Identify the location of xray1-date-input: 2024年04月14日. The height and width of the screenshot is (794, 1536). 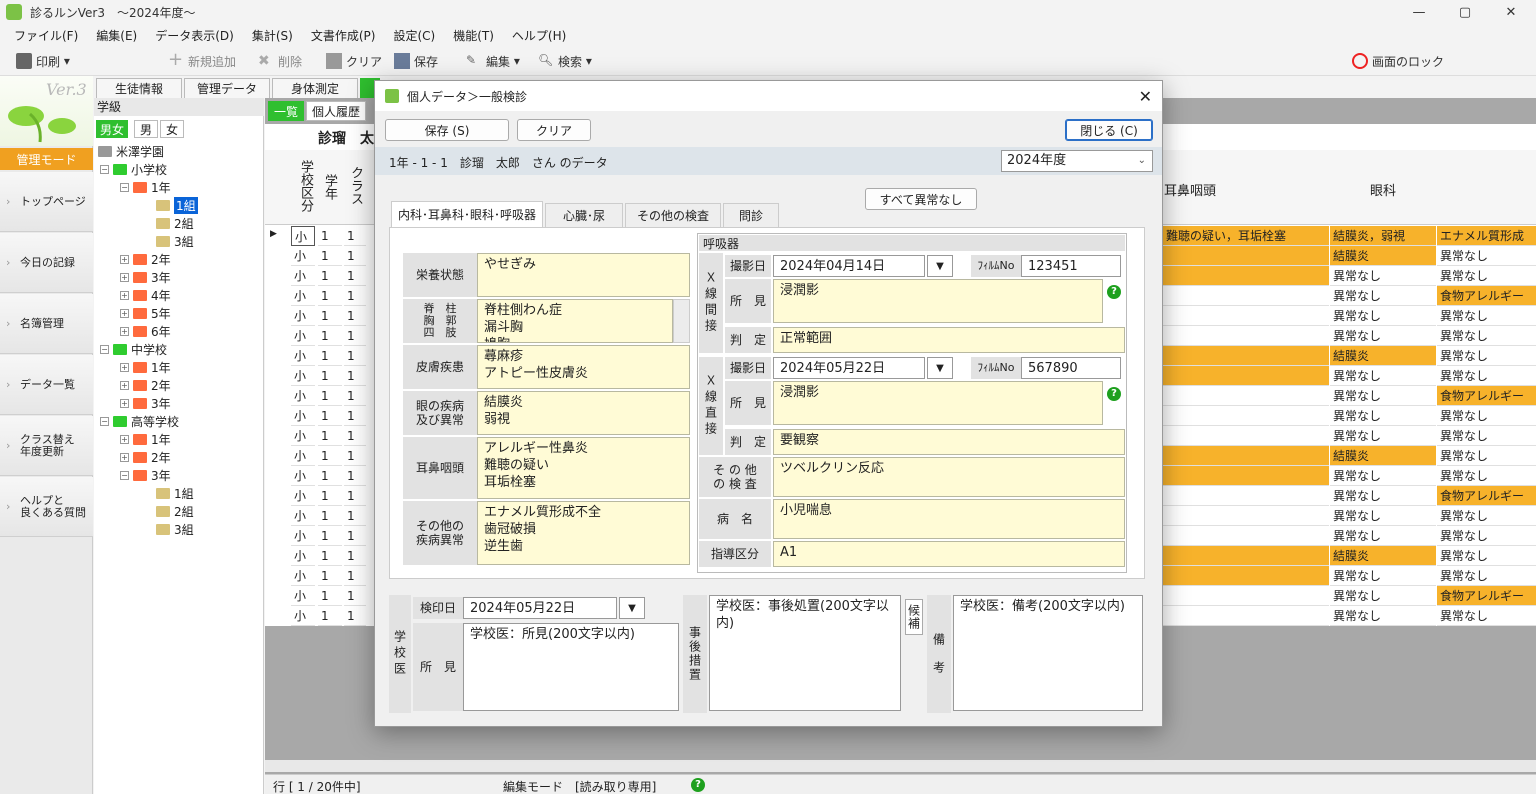
(849, 266).